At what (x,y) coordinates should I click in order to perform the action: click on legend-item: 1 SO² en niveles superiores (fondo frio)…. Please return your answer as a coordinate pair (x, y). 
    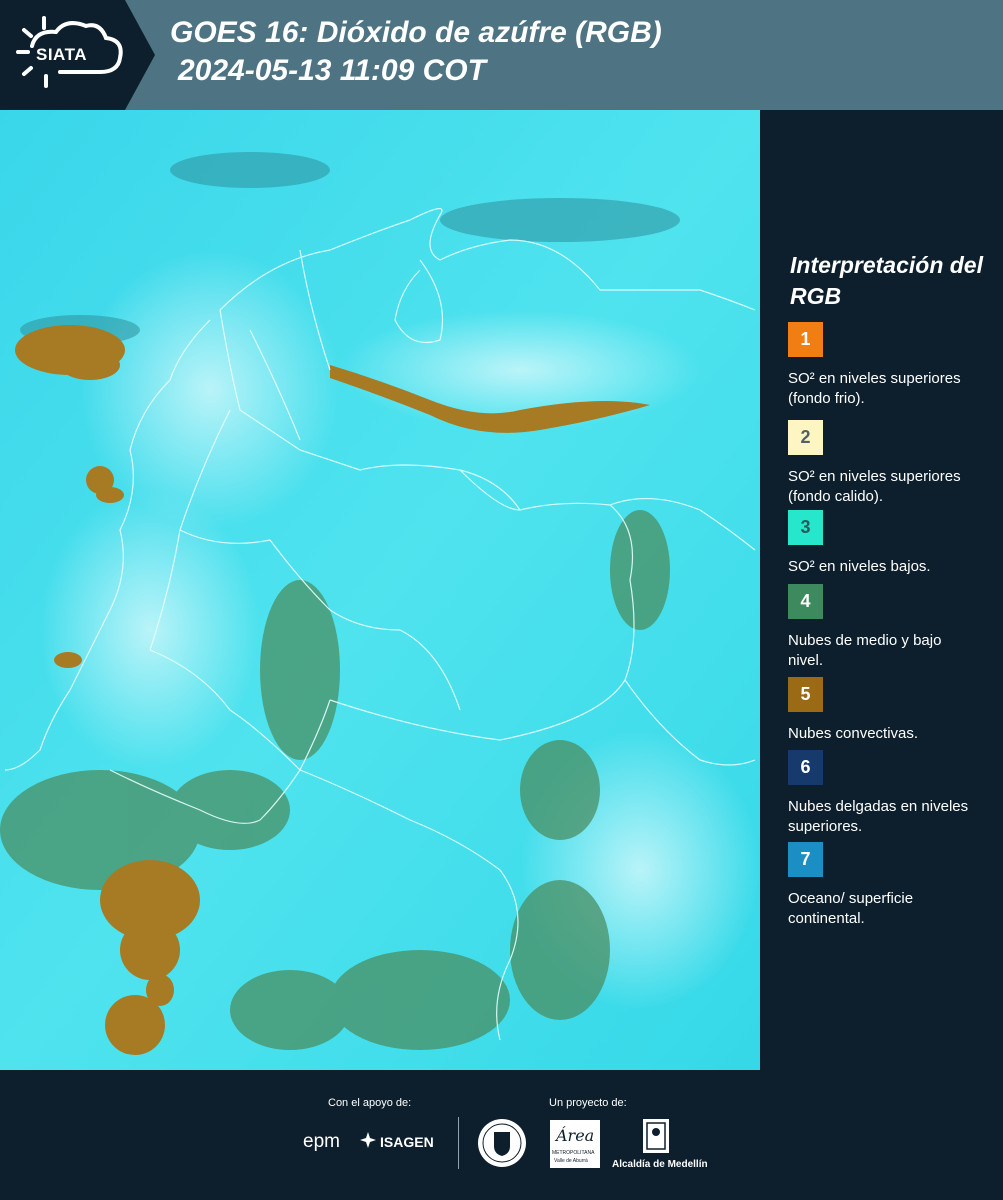
    Looking at the image, I should click on (883, 365).